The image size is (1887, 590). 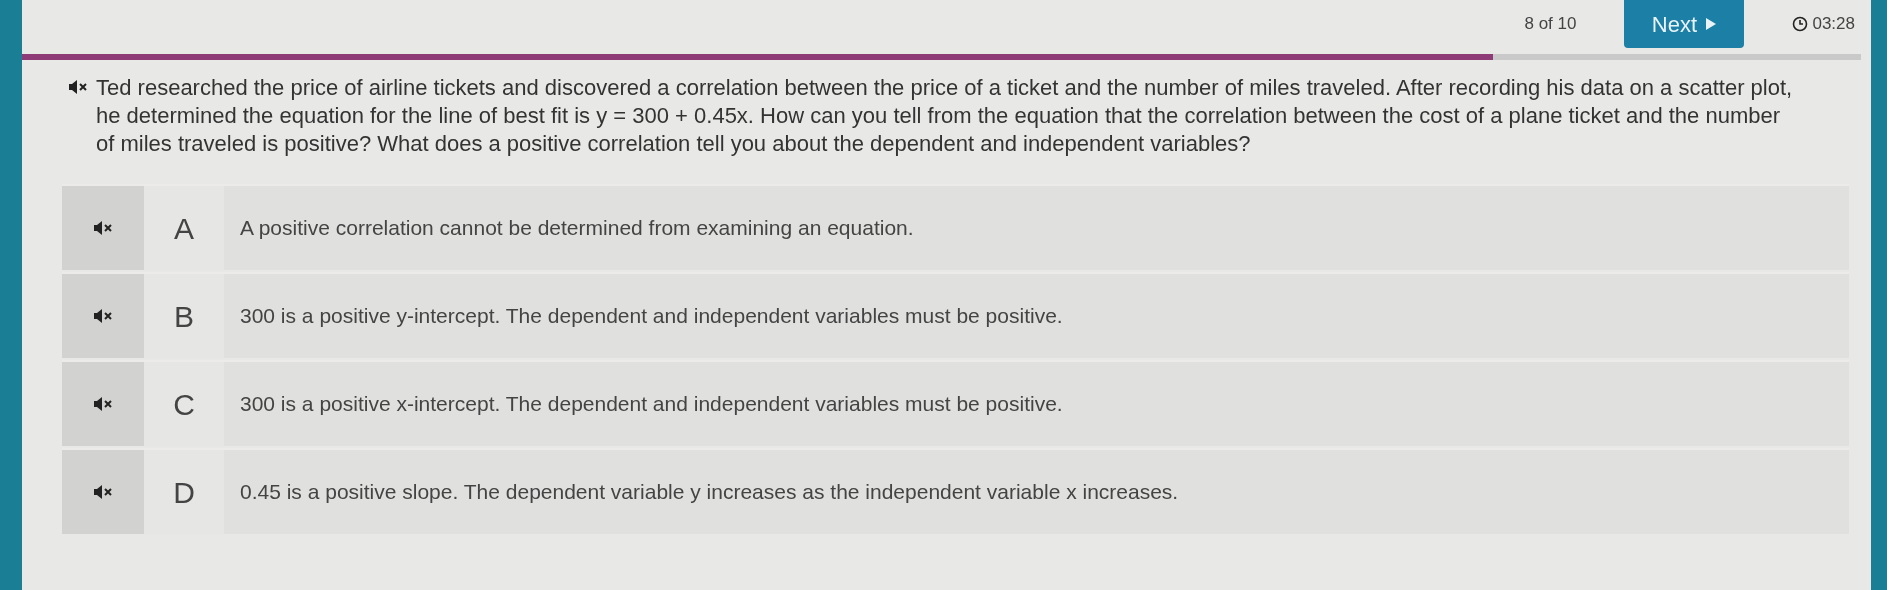 What do you see at coordinates (1711, 24) in the screenshot?
I see `play-icon` at bounding box center [1711, 24].